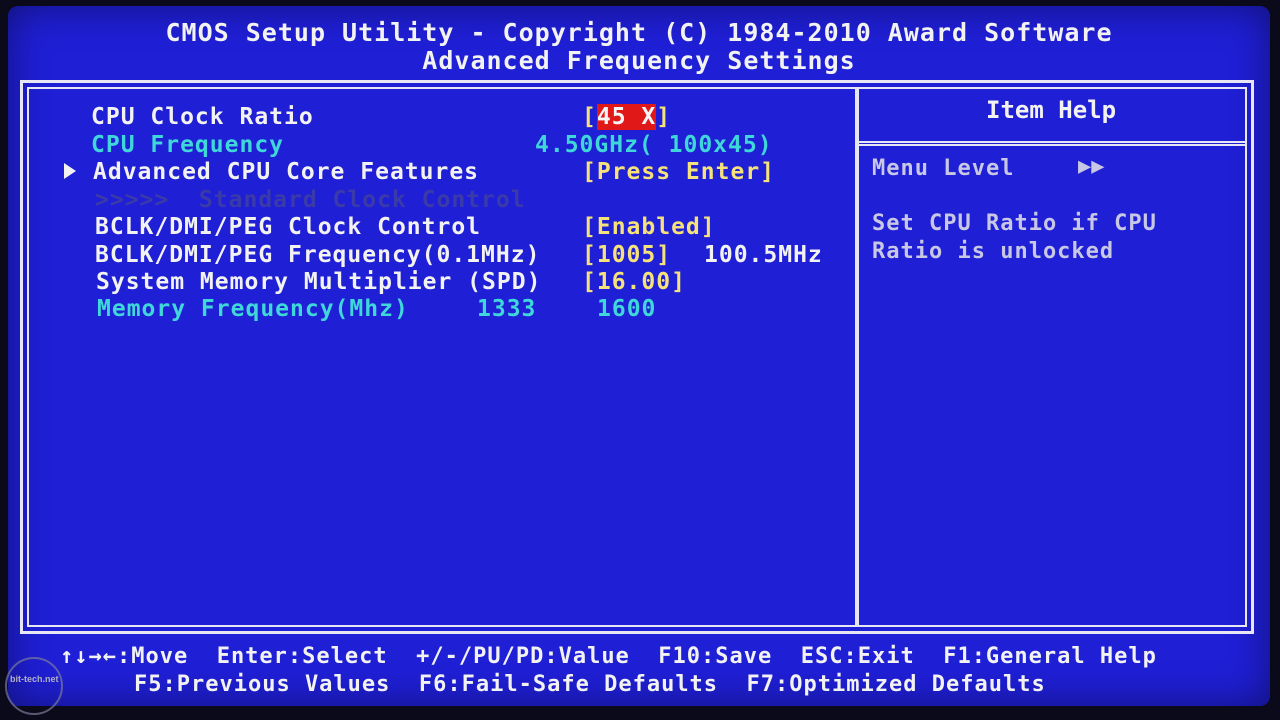  Describe the element at coordinates (763, 255) in the screenshot. I see `setting-bclk-frequency-readout: 100.5MHz` at that location.